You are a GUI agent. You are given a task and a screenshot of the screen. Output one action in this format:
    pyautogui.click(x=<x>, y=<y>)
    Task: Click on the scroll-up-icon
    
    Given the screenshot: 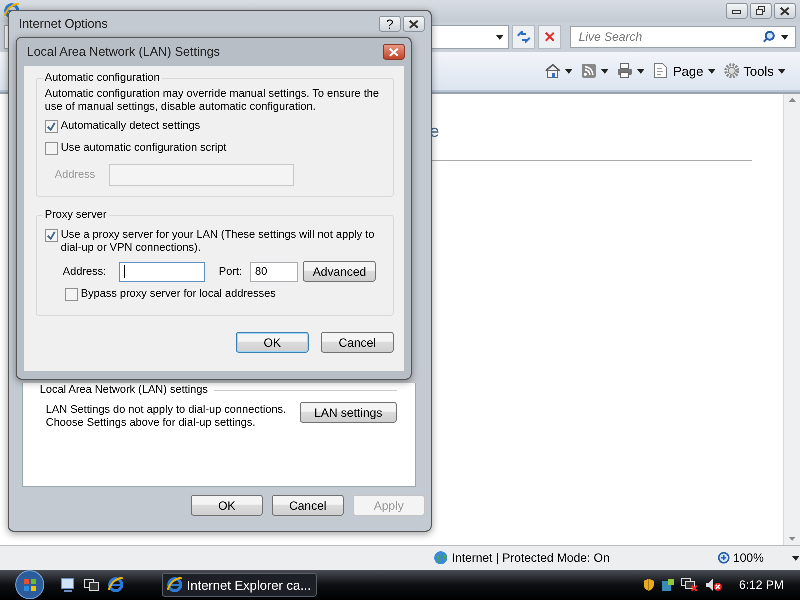 What is the action you would take?
    pyautogui.click(x=792, y=100)
    